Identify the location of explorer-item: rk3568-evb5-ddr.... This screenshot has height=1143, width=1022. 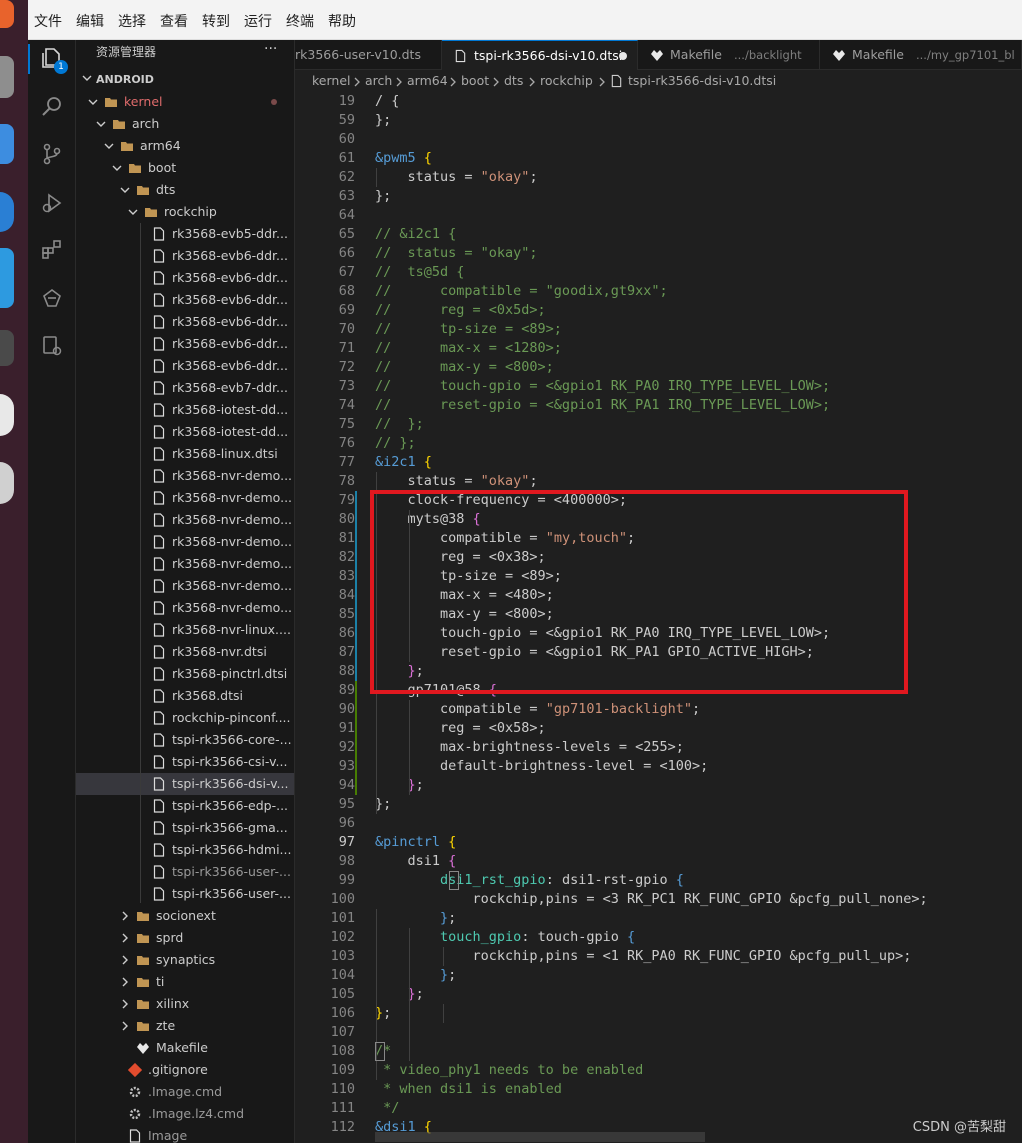
(185, 234).